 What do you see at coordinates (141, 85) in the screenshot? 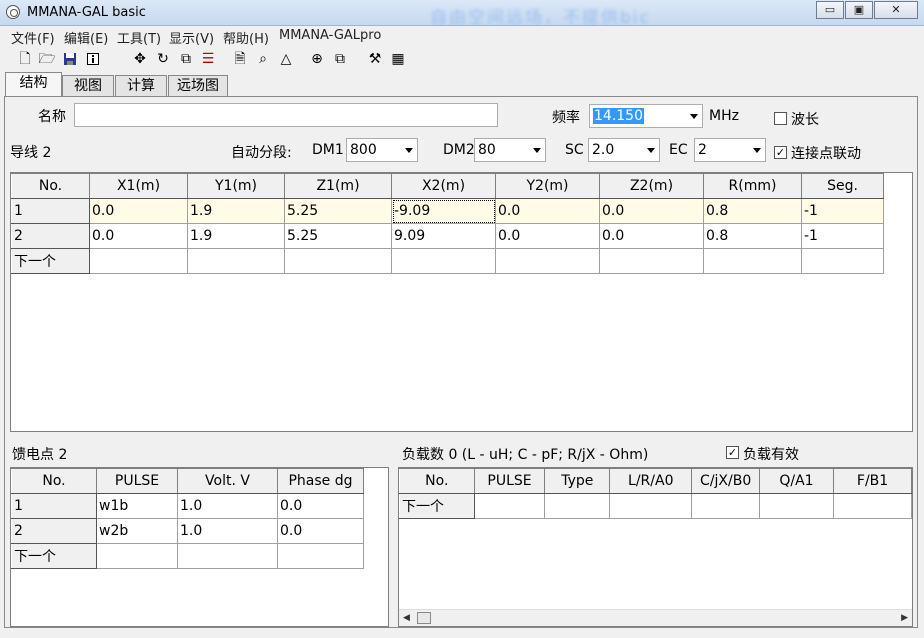
I see `tab-calculate: 计算` at bounding box center [141, 85].